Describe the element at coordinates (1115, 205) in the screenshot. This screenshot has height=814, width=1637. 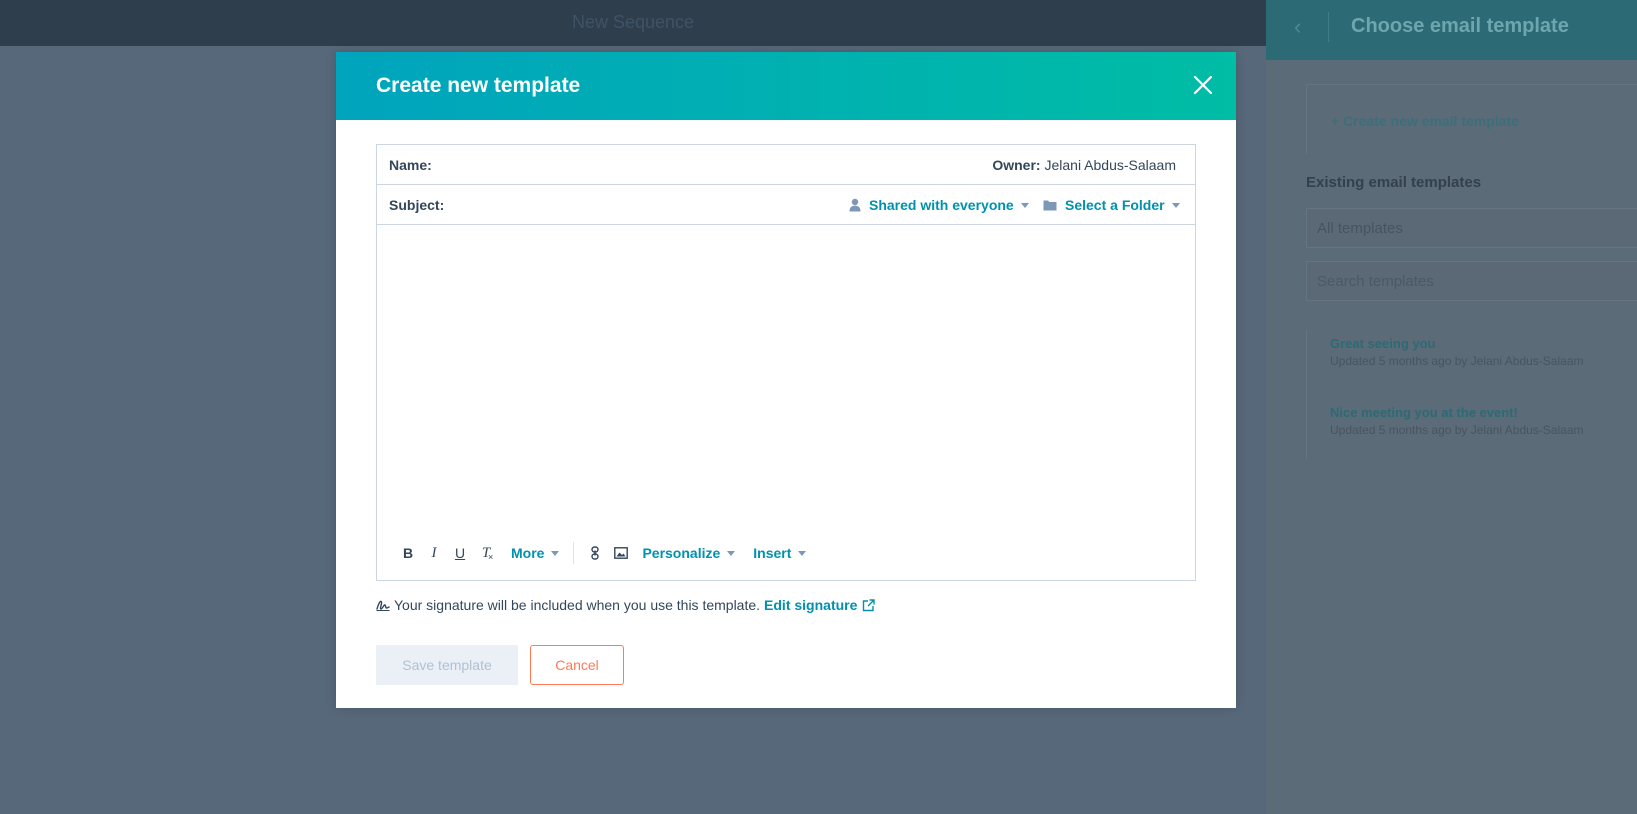
I see `folder-label: Select a Folder` at that location.